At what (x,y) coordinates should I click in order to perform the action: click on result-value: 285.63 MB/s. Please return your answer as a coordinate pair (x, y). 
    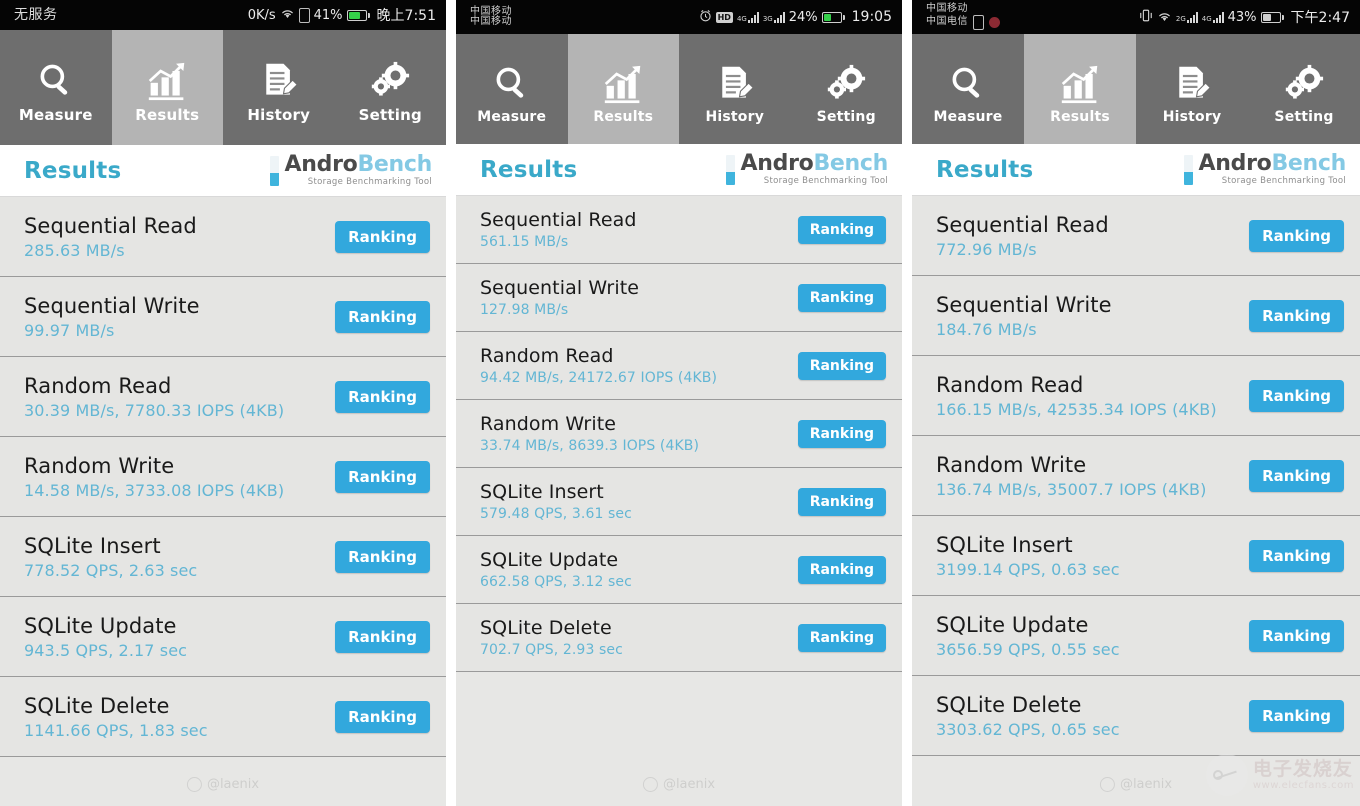
    Looking at the image, I should click on (74, 250).